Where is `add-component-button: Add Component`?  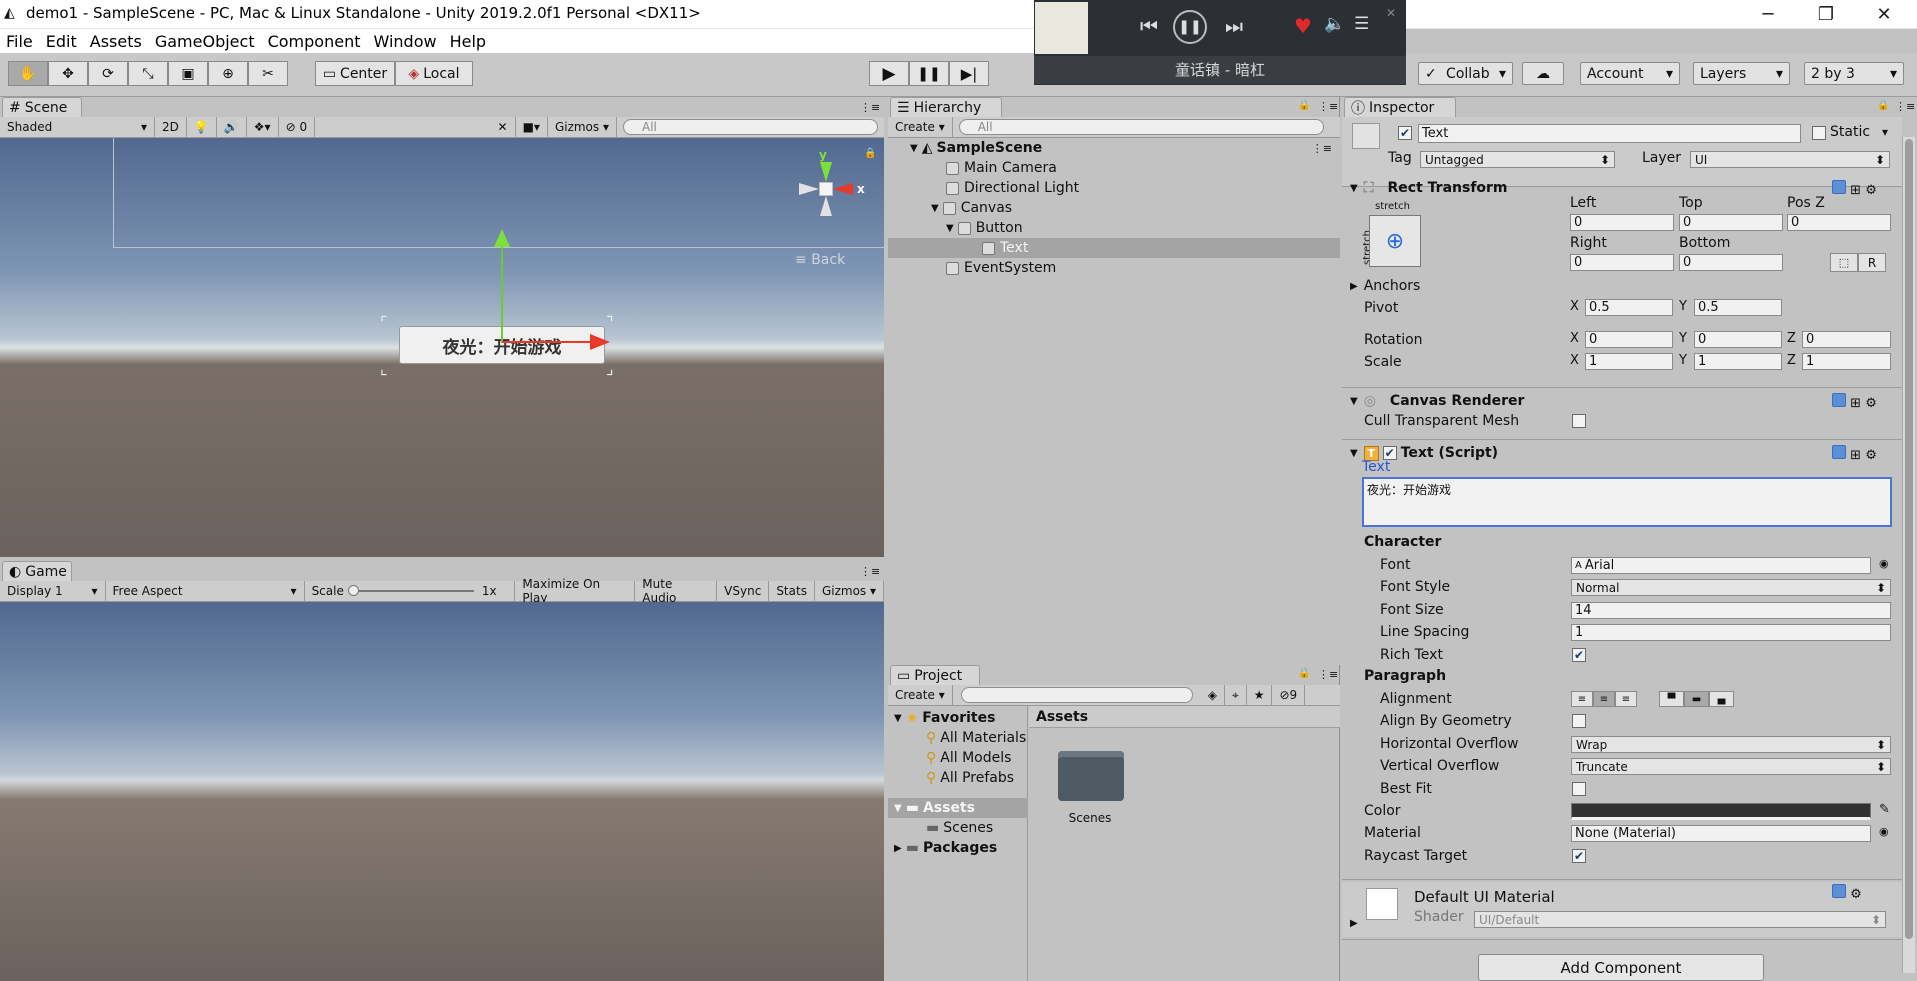 add-component-button: Add Component is located at coordinates (1621, 967).